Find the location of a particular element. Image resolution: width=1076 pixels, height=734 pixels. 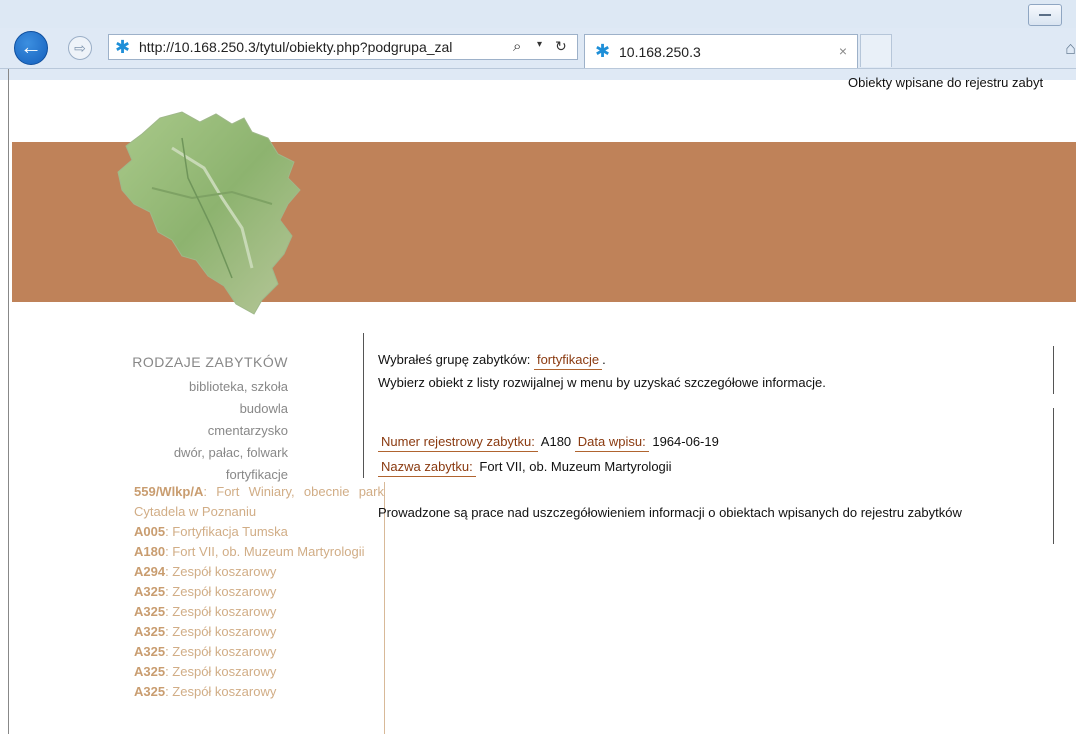

registry-number-value: A180 is located at coordinates (556, 441).